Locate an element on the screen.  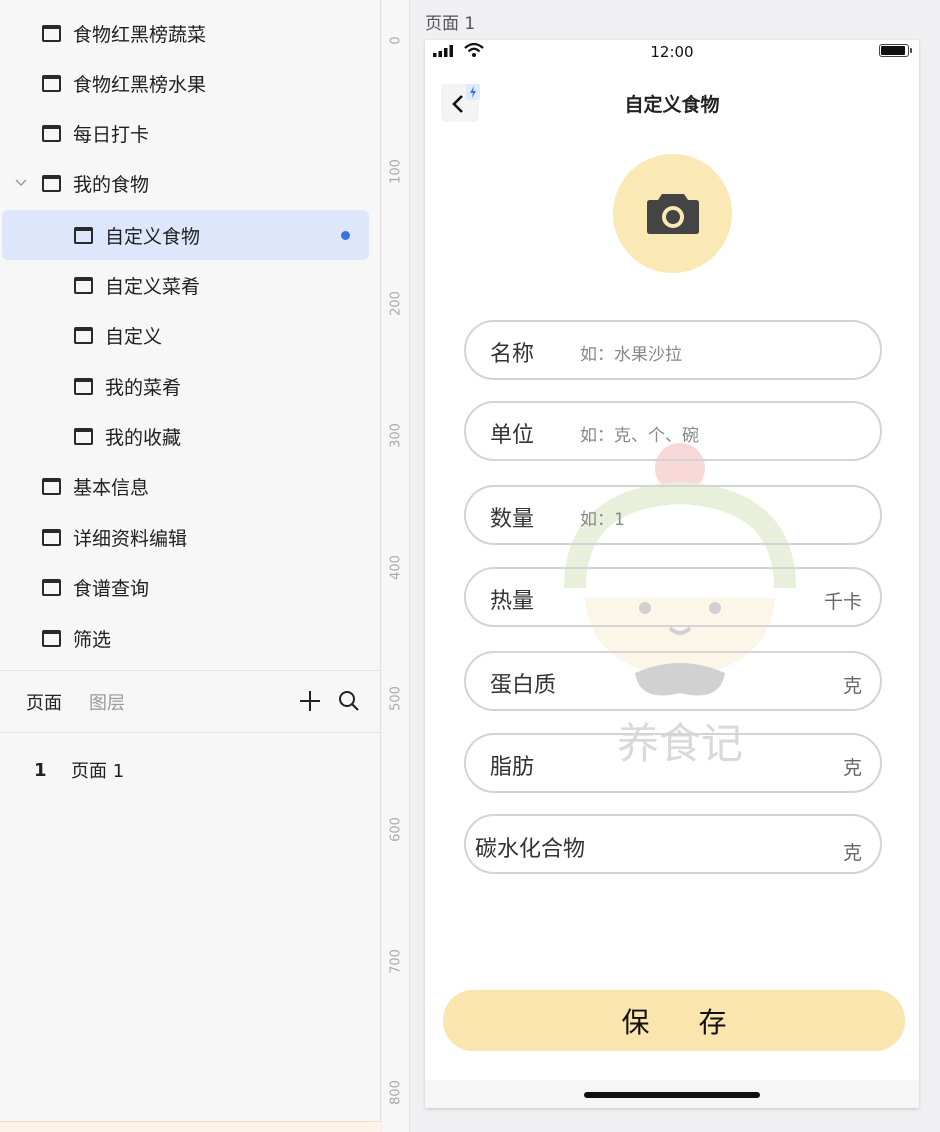
ruler-tick: 0 is located at coordinates (396, 40).